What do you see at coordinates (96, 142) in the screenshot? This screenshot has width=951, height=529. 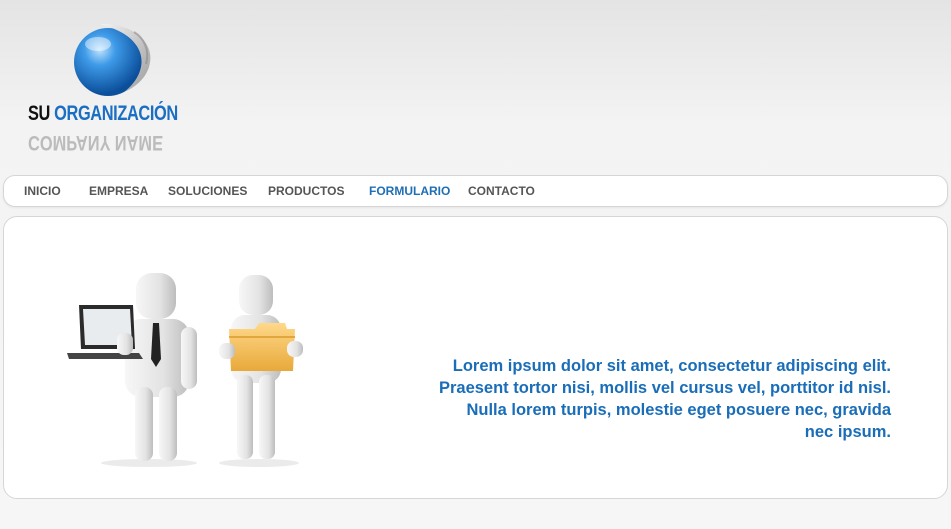 I see `logo-reflection: COMPANY NAME` at bounding box center [96, 142].